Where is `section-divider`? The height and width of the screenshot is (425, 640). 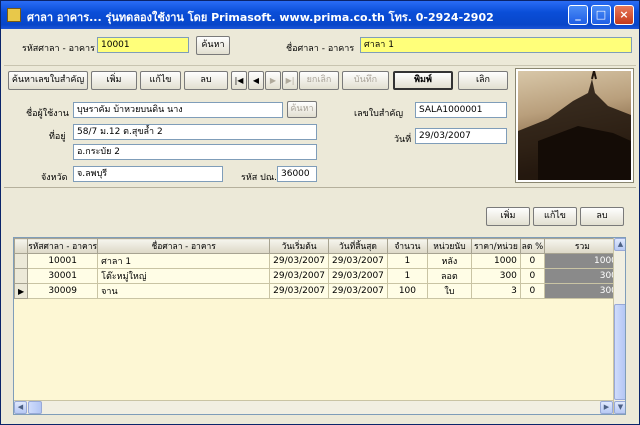
section-divider is located at coordinates (320, 189).